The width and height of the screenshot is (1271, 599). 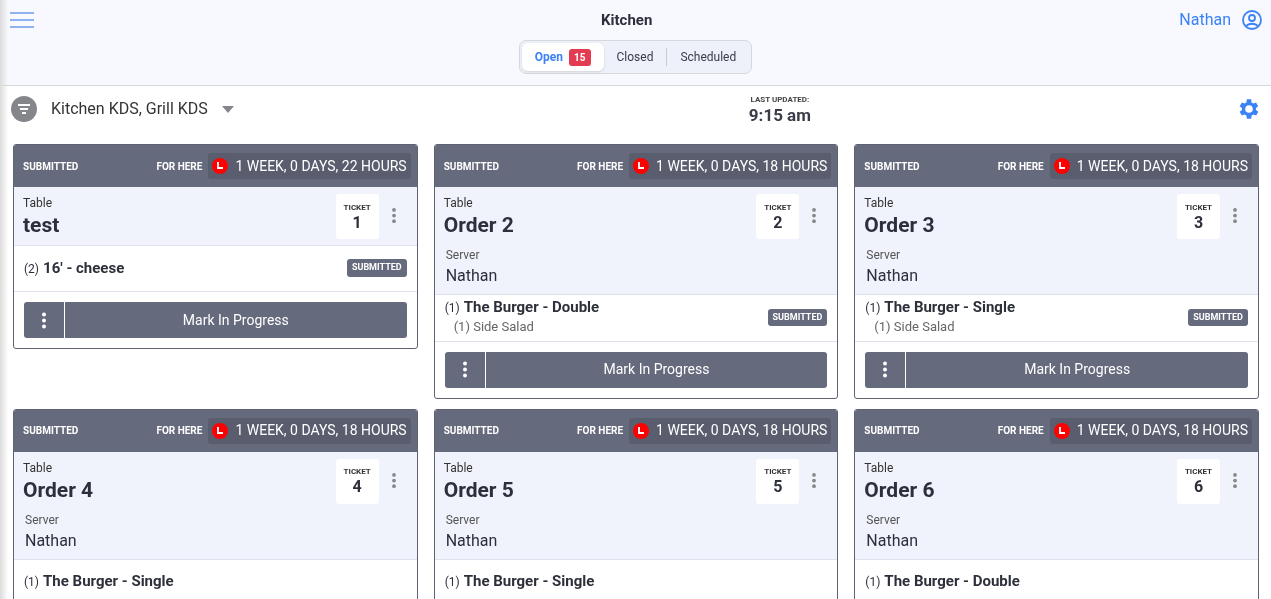 I want to click on ticket-number: 5, so click(x=778, y=487).